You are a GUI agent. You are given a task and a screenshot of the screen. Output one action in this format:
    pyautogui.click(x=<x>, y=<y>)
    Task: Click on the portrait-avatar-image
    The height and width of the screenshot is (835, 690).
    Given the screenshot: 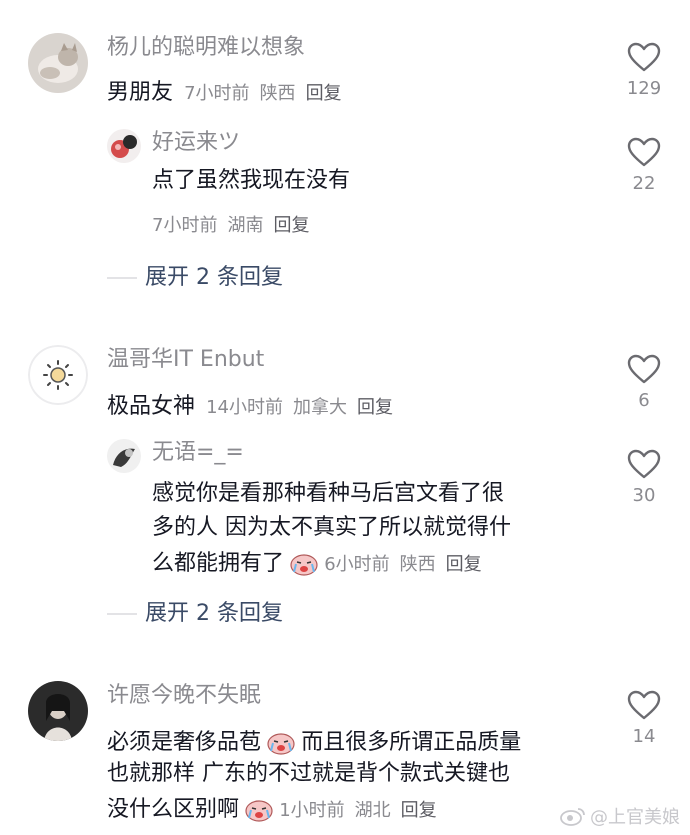 What is the action you would take?
    pyautogui.click(x=58, y=711)
    